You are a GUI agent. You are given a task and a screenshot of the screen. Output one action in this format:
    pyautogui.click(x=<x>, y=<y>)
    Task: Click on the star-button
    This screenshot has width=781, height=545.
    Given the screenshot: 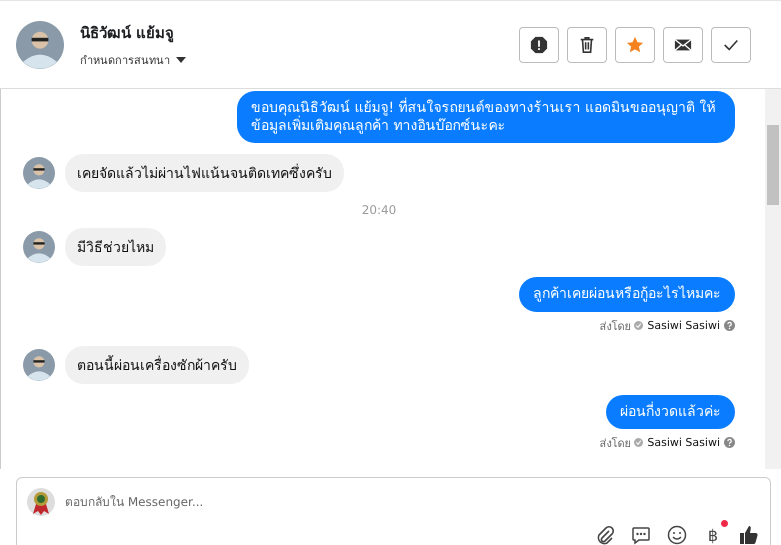 What is the action you would take?
    pyautogui.click(x=635, y=44)
    